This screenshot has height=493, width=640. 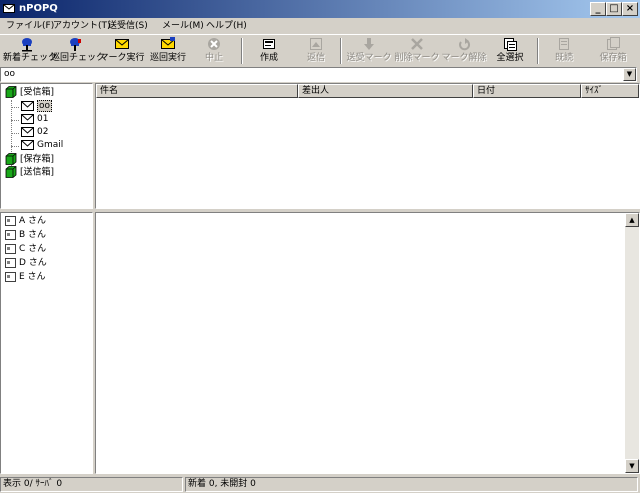 I want to click on account-01: 01, so click(x=34, y=119).